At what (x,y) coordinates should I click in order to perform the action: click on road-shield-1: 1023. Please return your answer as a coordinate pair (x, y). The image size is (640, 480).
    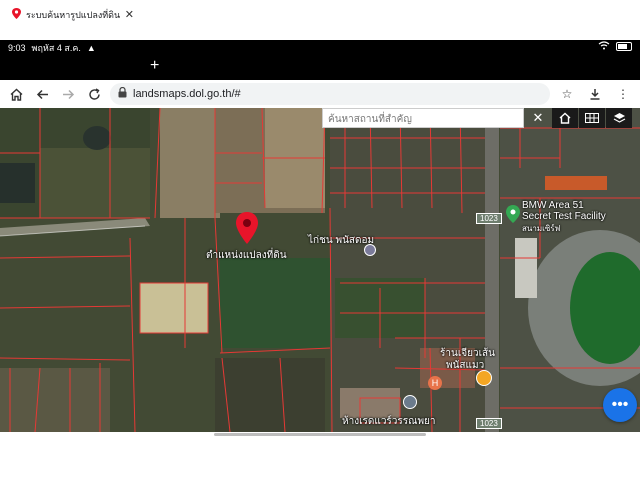
    Looking at the image, I should click on (489, 218).